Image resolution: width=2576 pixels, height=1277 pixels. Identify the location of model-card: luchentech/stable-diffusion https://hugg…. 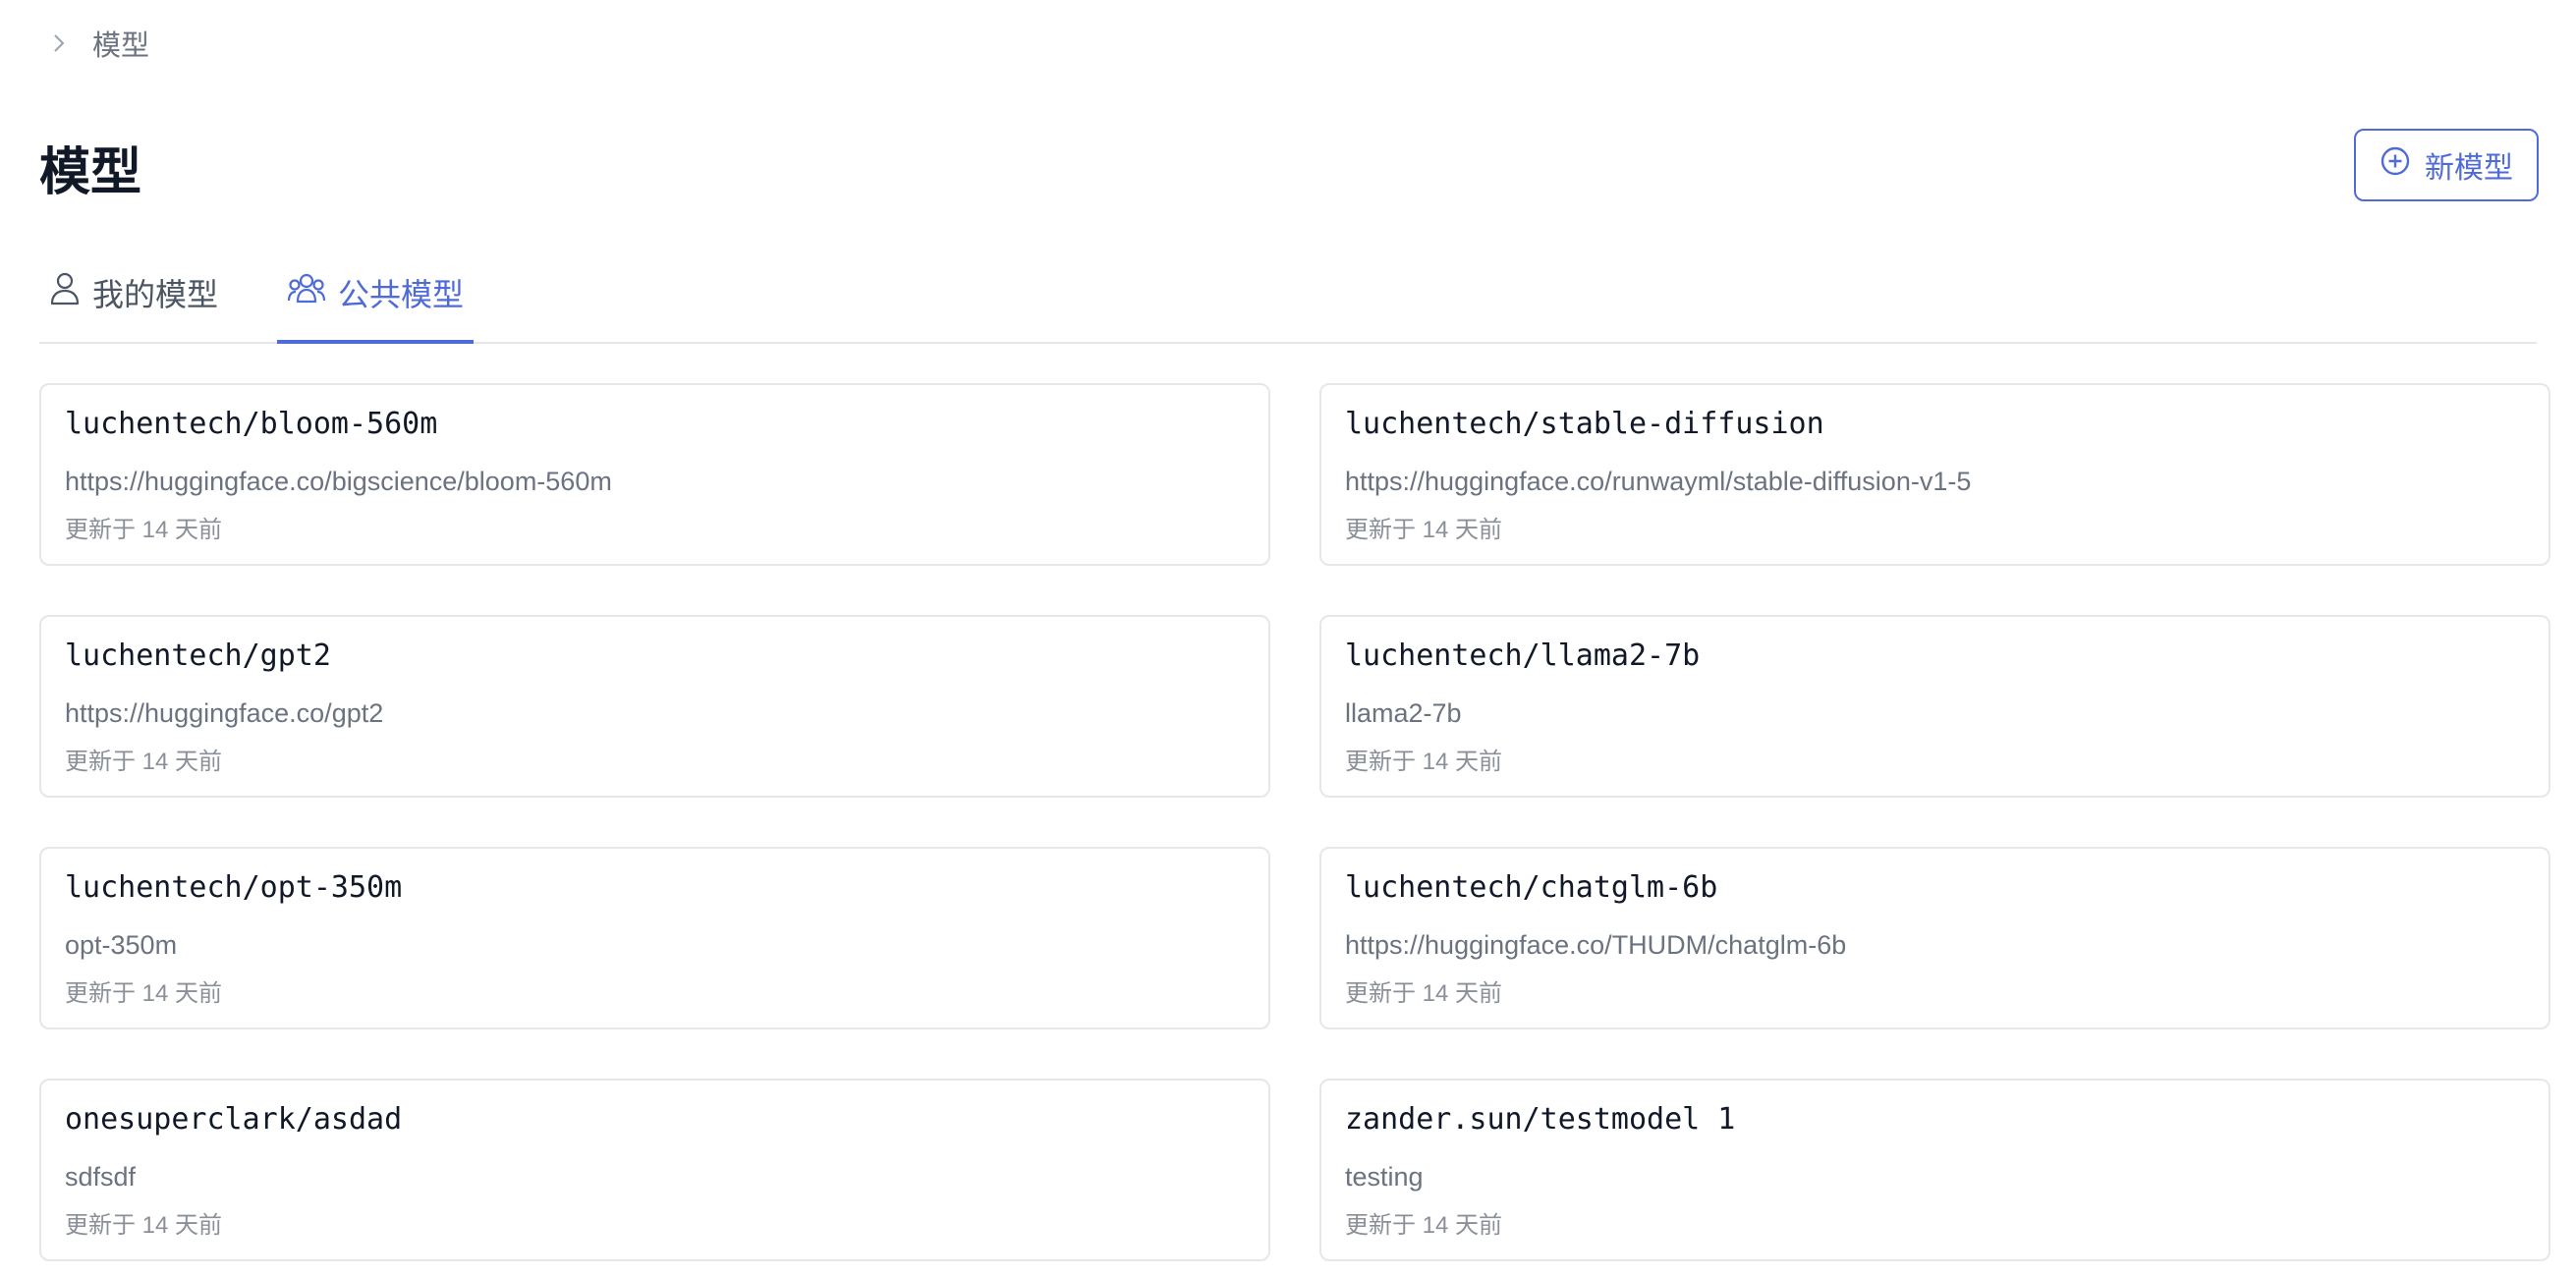
(1934, 475).